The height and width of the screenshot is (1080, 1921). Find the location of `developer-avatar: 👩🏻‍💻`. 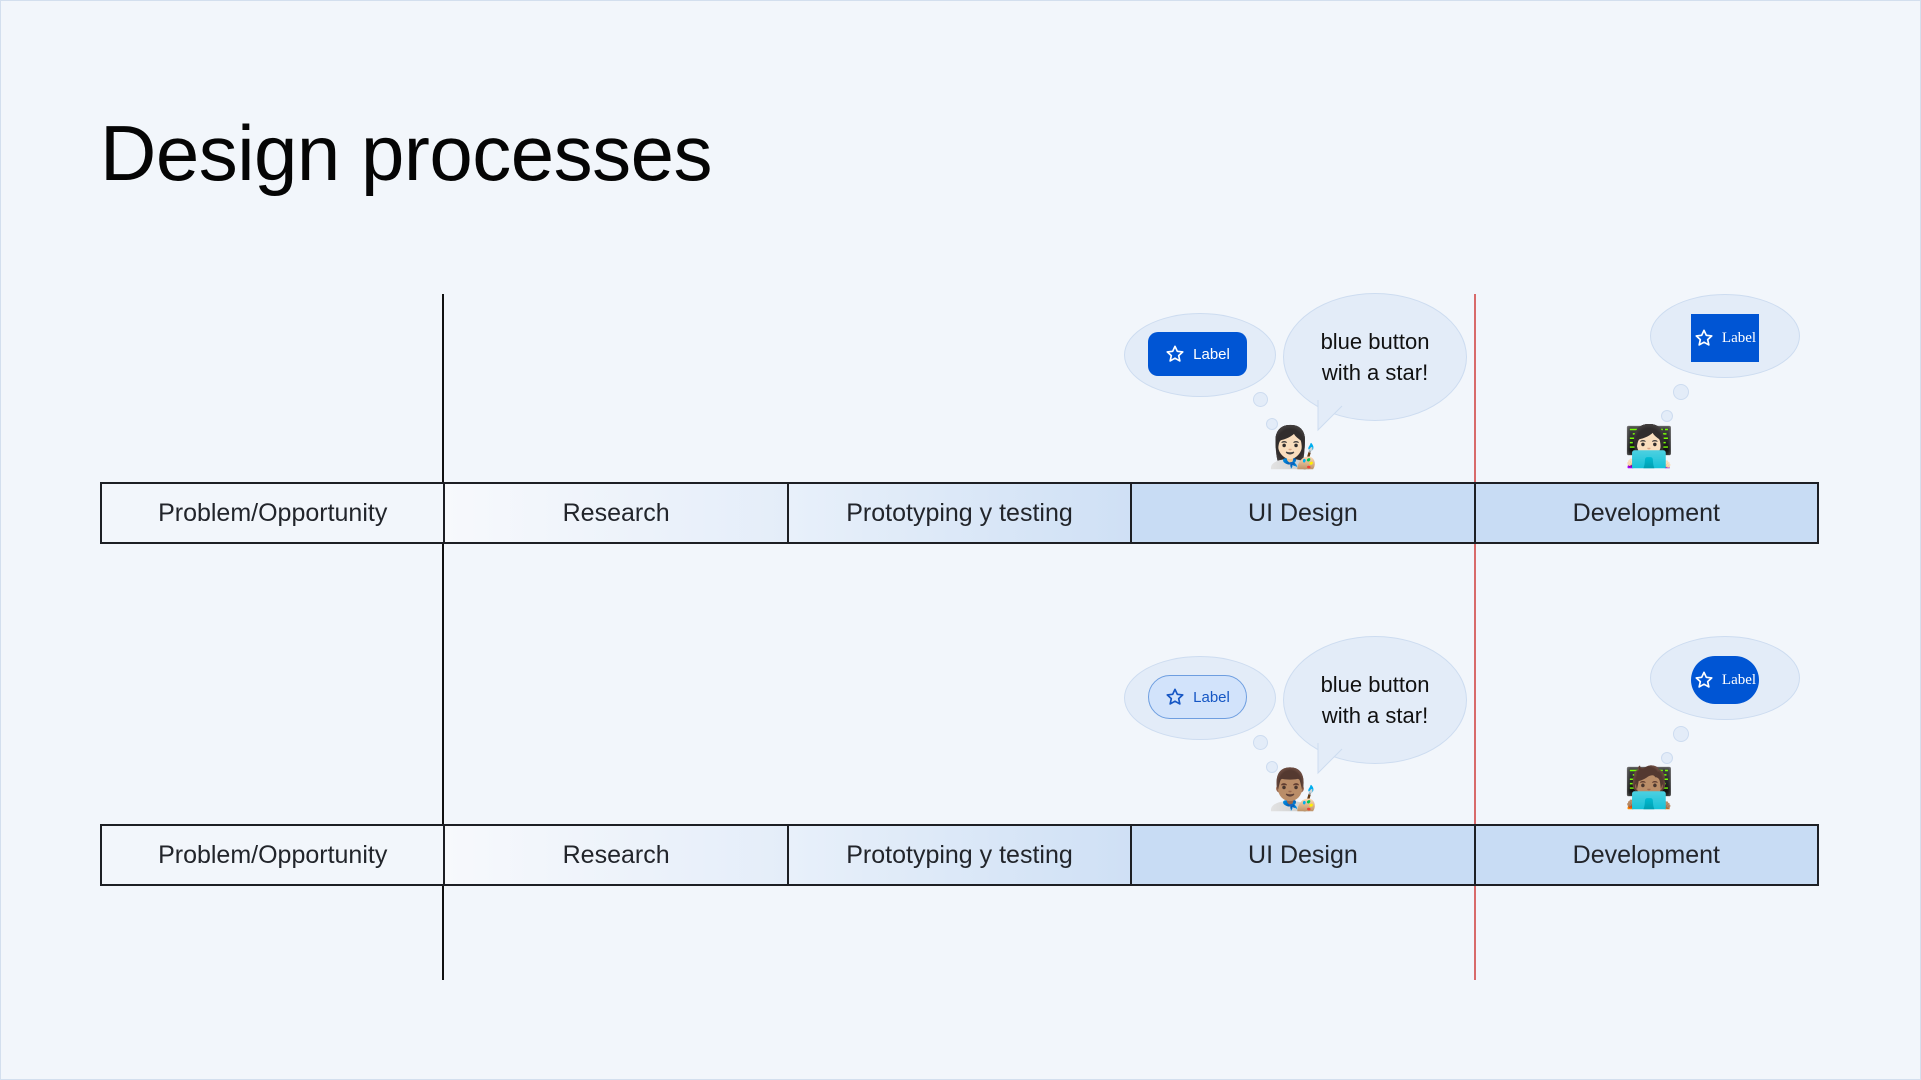

developer-avatar: 👩🏻‍💻 is located at coordinates (1649, 447).